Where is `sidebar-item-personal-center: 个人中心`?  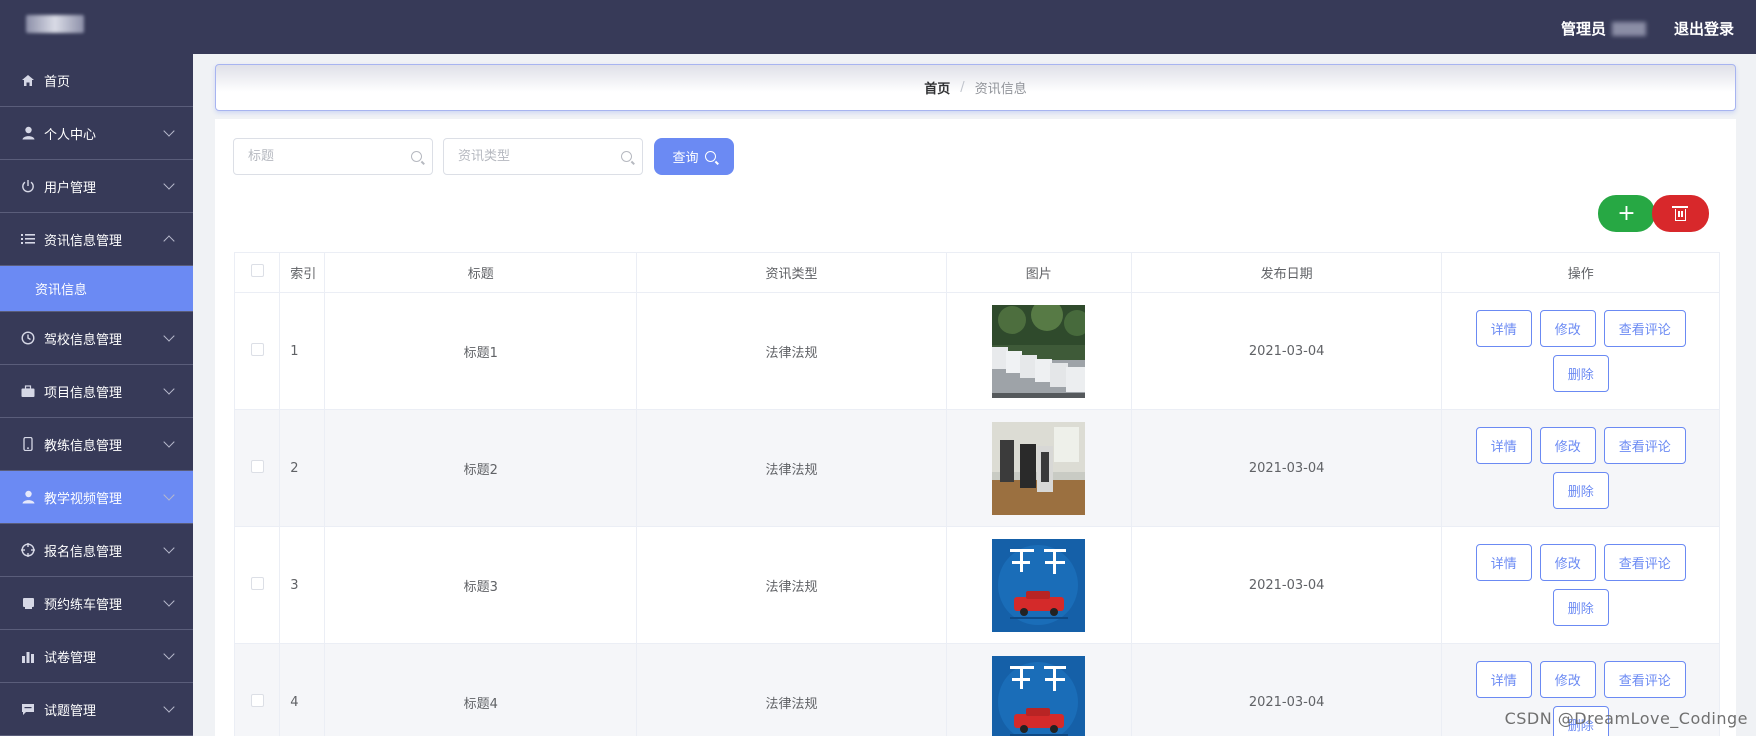
sidebar-item-personal-center: 个人中心 is located at coordinates (96, 133).